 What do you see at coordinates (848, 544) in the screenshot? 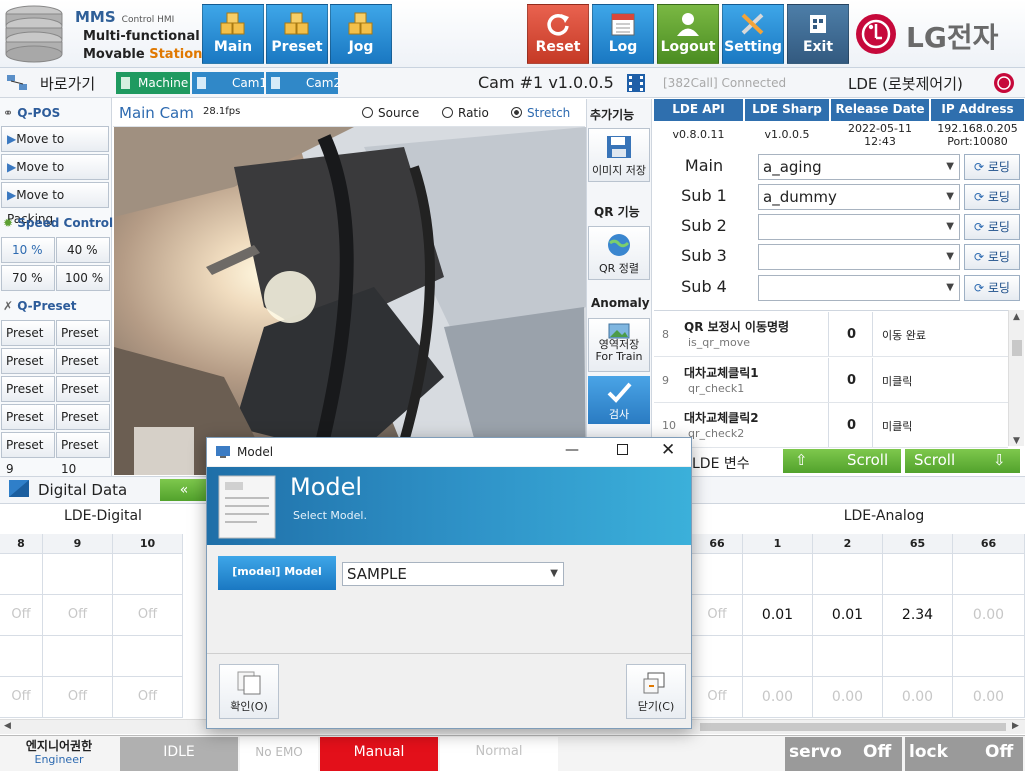
I see `analog-col-header: 2` at bounding box center [848, 544].